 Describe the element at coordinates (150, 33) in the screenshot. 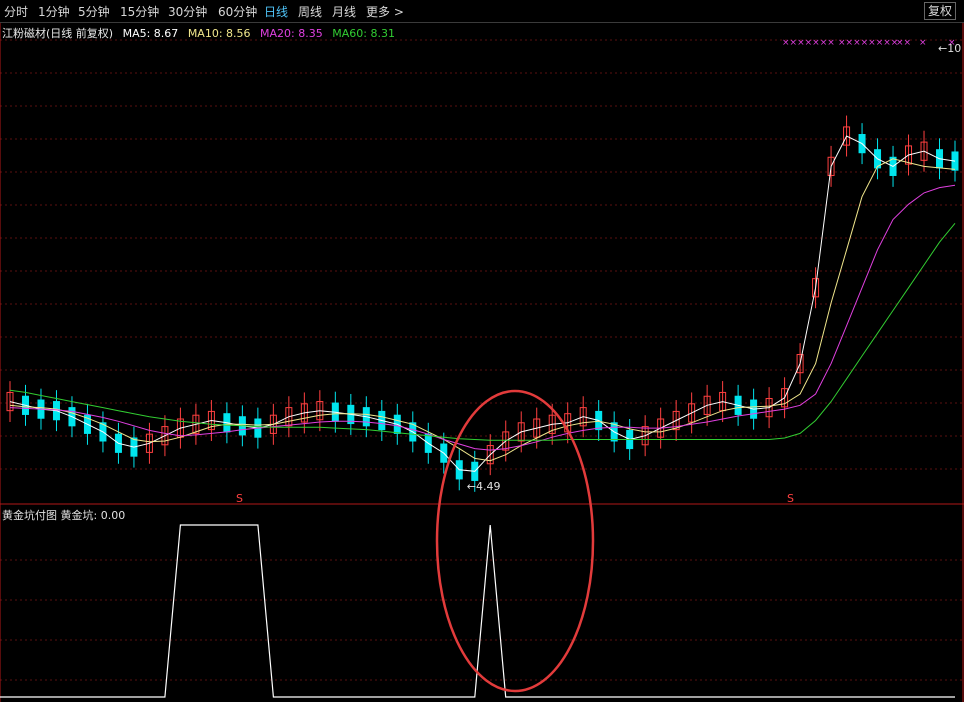

I see `ma5-label: MA5: 8.67` at that location.